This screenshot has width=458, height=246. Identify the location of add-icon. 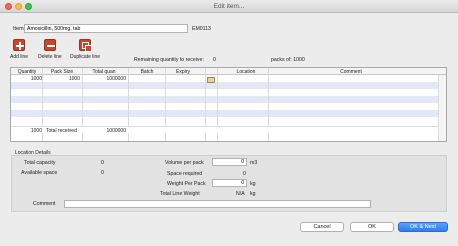
(19, 45).